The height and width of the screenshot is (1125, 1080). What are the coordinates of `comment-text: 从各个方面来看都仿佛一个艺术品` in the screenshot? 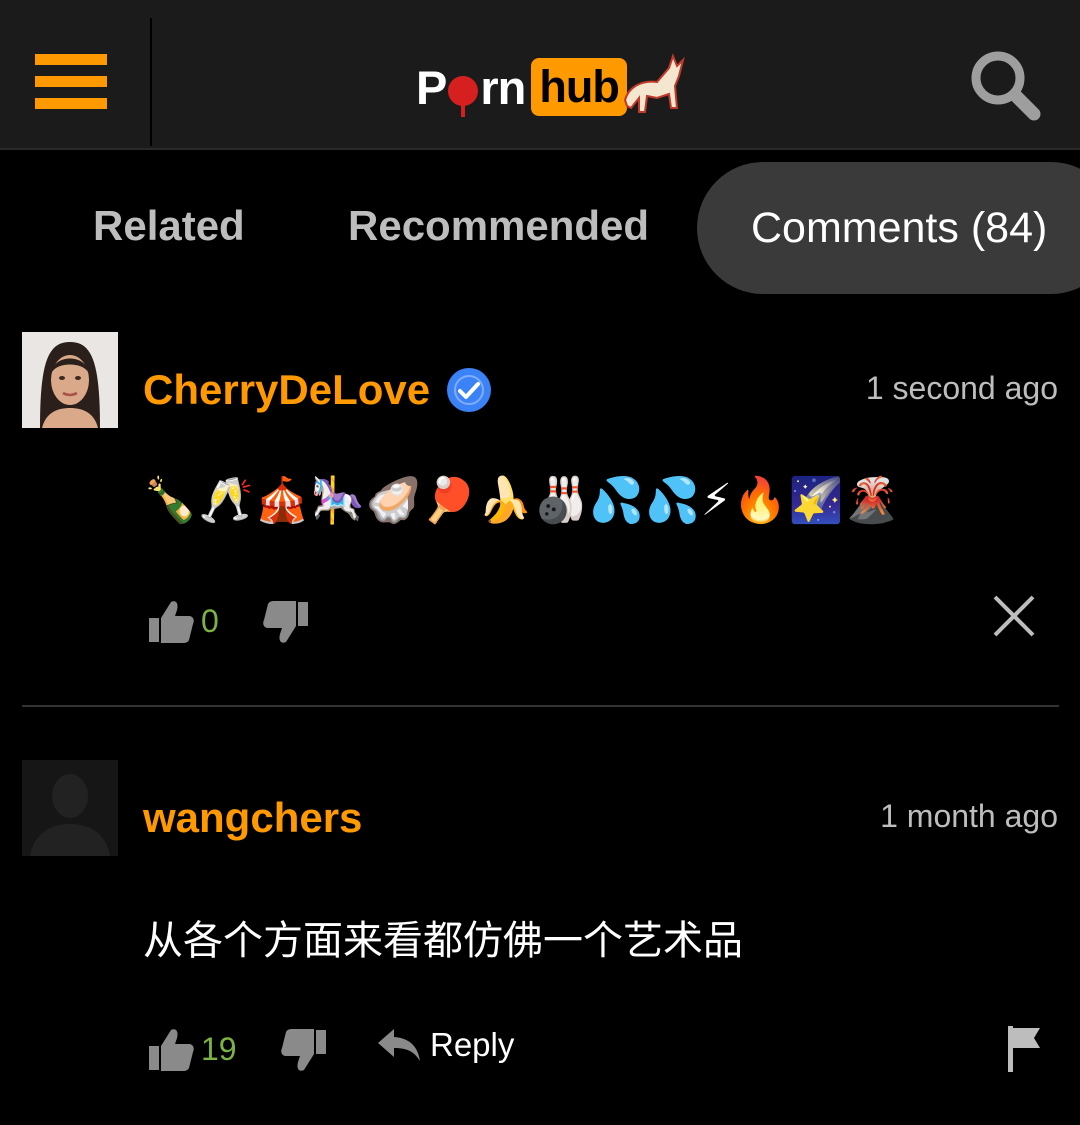 It's located at (443, 941).